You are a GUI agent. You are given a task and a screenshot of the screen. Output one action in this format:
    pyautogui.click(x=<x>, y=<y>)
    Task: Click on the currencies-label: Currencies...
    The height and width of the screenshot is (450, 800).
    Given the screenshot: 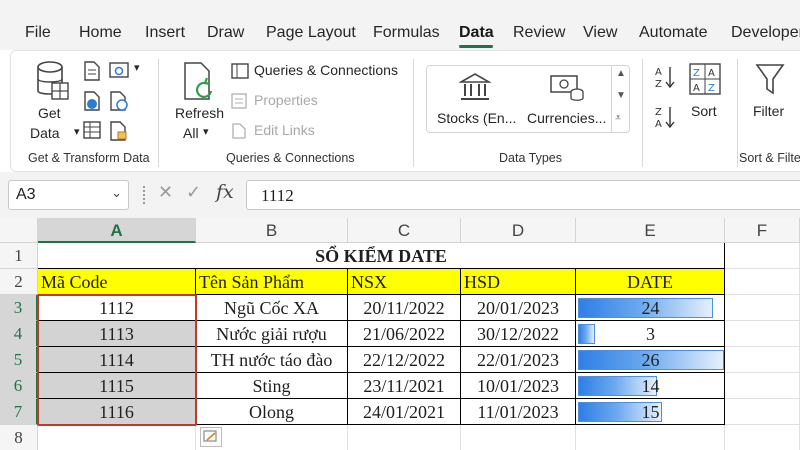 What is the action you would take?
    pyautogui.click(x=567, y=118)
    